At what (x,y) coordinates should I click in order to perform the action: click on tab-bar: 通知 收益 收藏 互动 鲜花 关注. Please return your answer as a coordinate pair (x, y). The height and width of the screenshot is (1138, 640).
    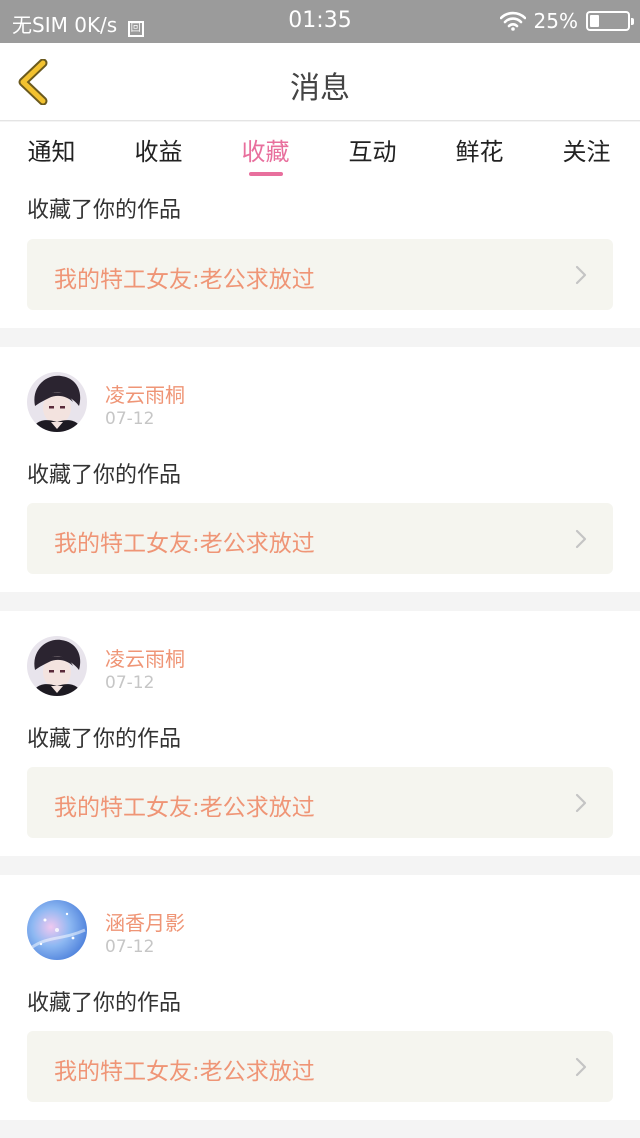
    Looking at the image, I should click on (320, 152).